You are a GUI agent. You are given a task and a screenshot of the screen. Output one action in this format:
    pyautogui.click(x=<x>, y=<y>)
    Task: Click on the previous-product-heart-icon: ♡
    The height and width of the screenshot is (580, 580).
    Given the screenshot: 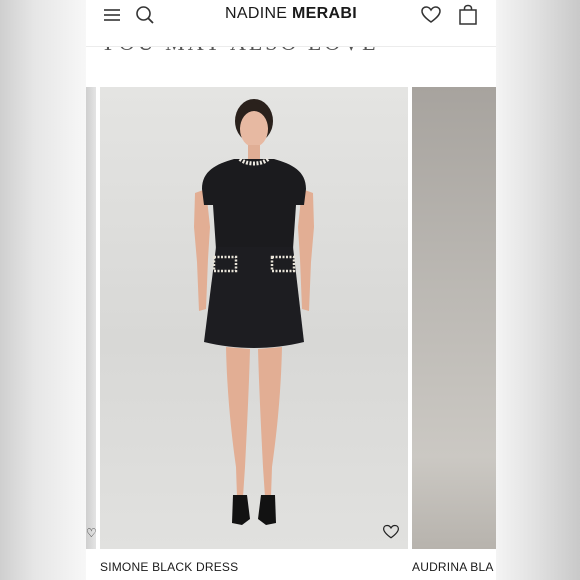 What is the action you would take?
    pyautogui.click(x=91, y=533)
    